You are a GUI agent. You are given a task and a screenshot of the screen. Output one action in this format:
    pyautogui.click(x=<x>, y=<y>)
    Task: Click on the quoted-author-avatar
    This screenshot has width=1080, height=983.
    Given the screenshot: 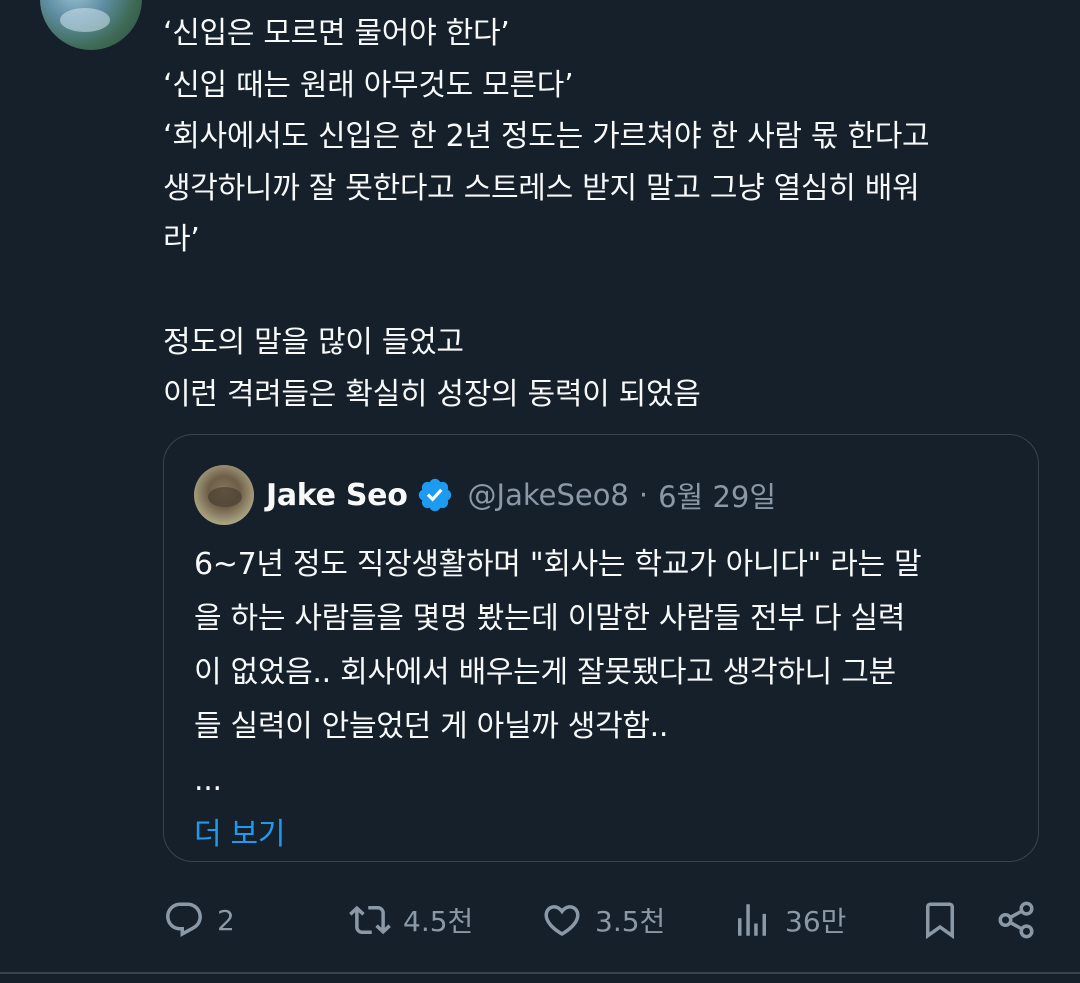 What is the action you would take?
    pyautogui.click(x=224, y=495)
    